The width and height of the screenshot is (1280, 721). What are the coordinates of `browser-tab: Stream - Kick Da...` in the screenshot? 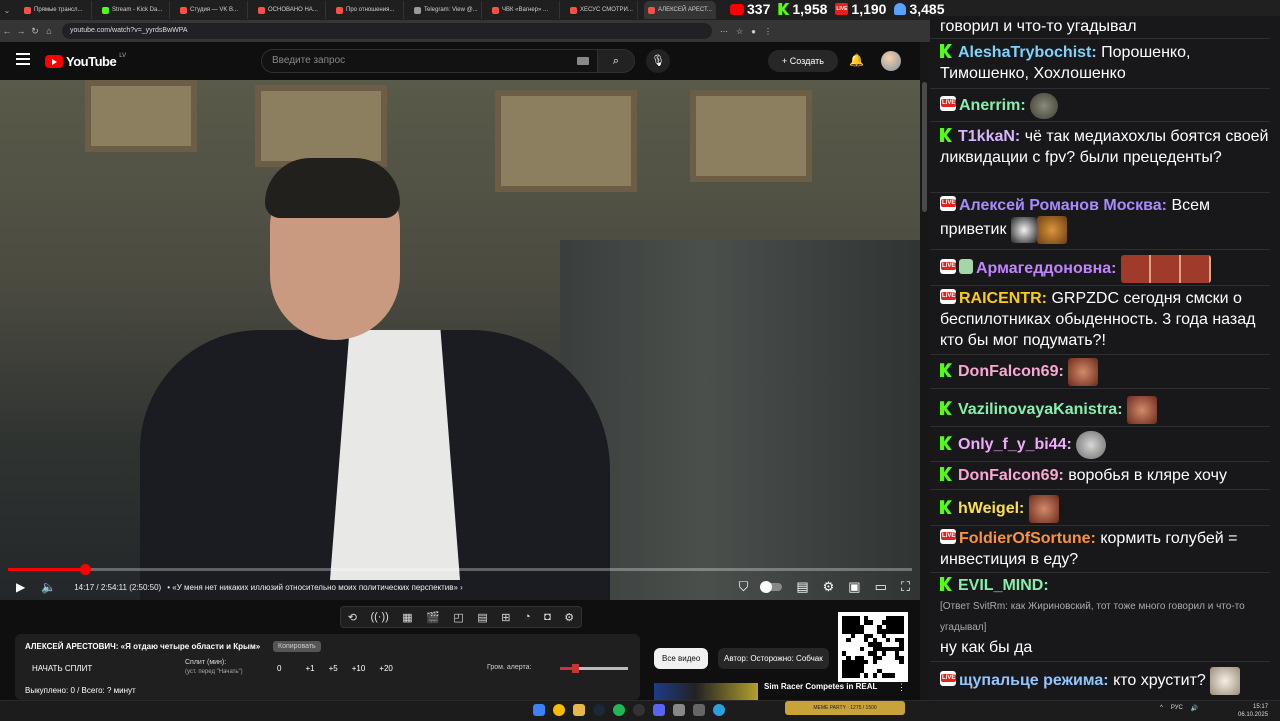 It's located at (134, 10).